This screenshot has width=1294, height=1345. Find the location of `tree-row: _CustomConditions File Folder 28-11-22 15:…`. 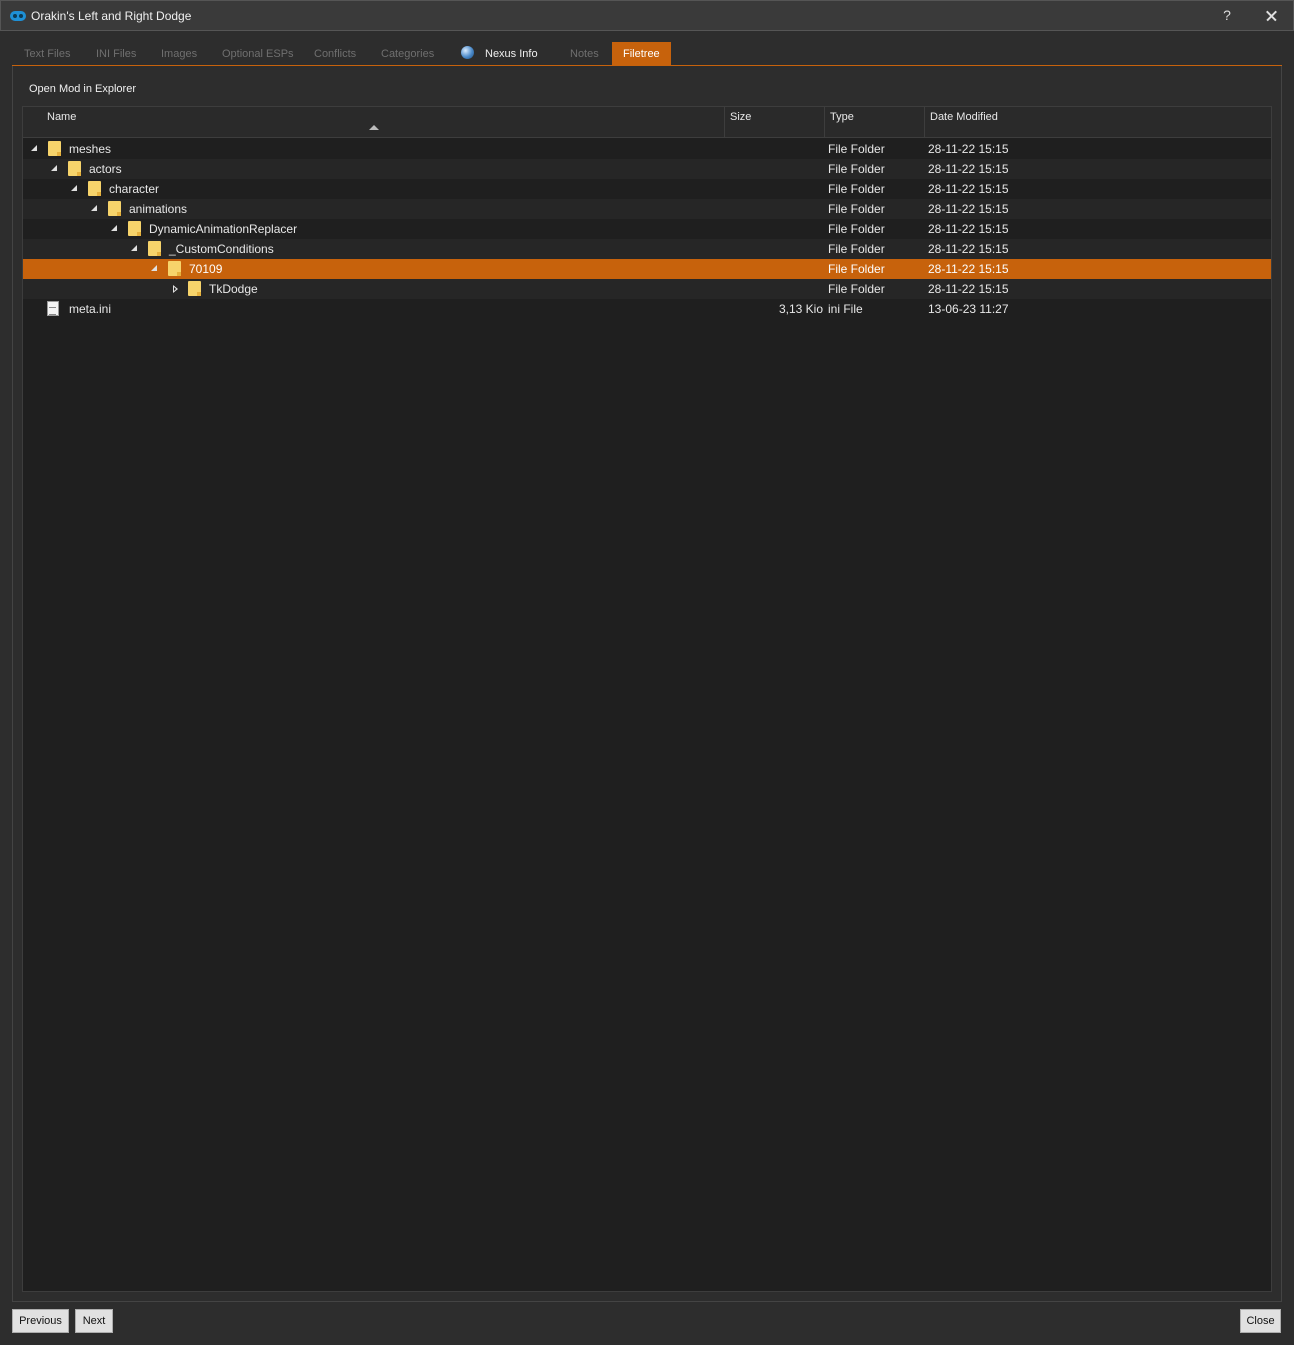

tree-row: _CustomConditions File Folder 28-11-22 15:… is located at coordinates (647, 249).